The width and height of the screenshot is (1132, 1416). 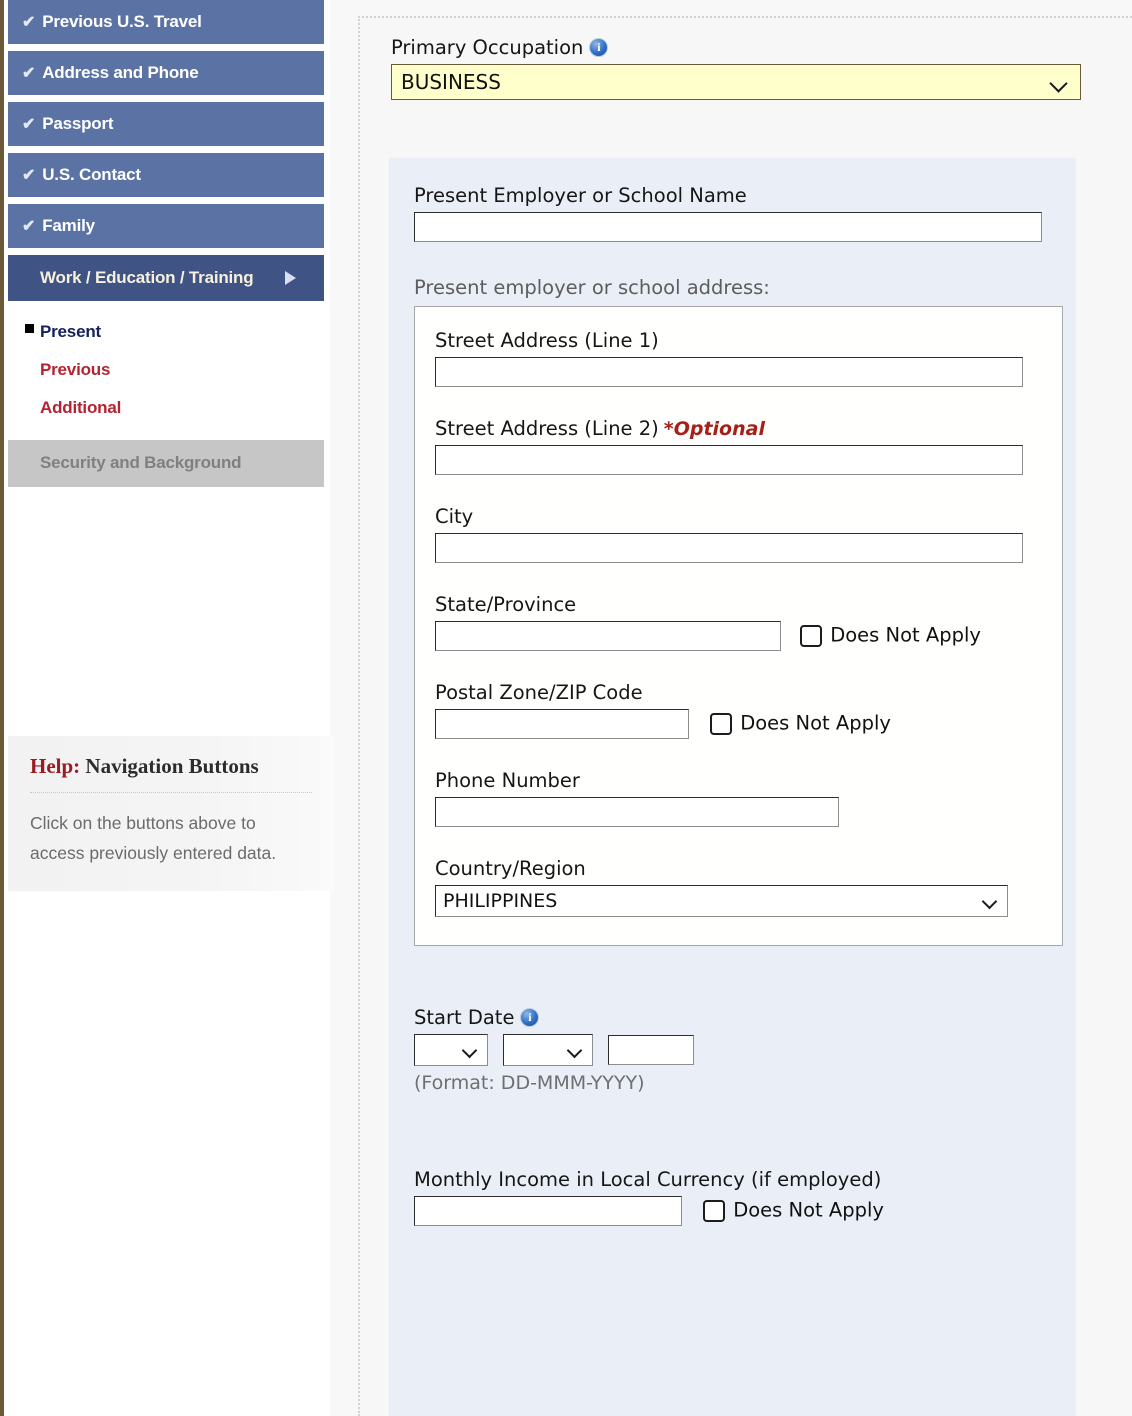 I want to click on start-date-row: Start Date (Format: DD-MMM-YYYY), so click(x=745, y=1050).